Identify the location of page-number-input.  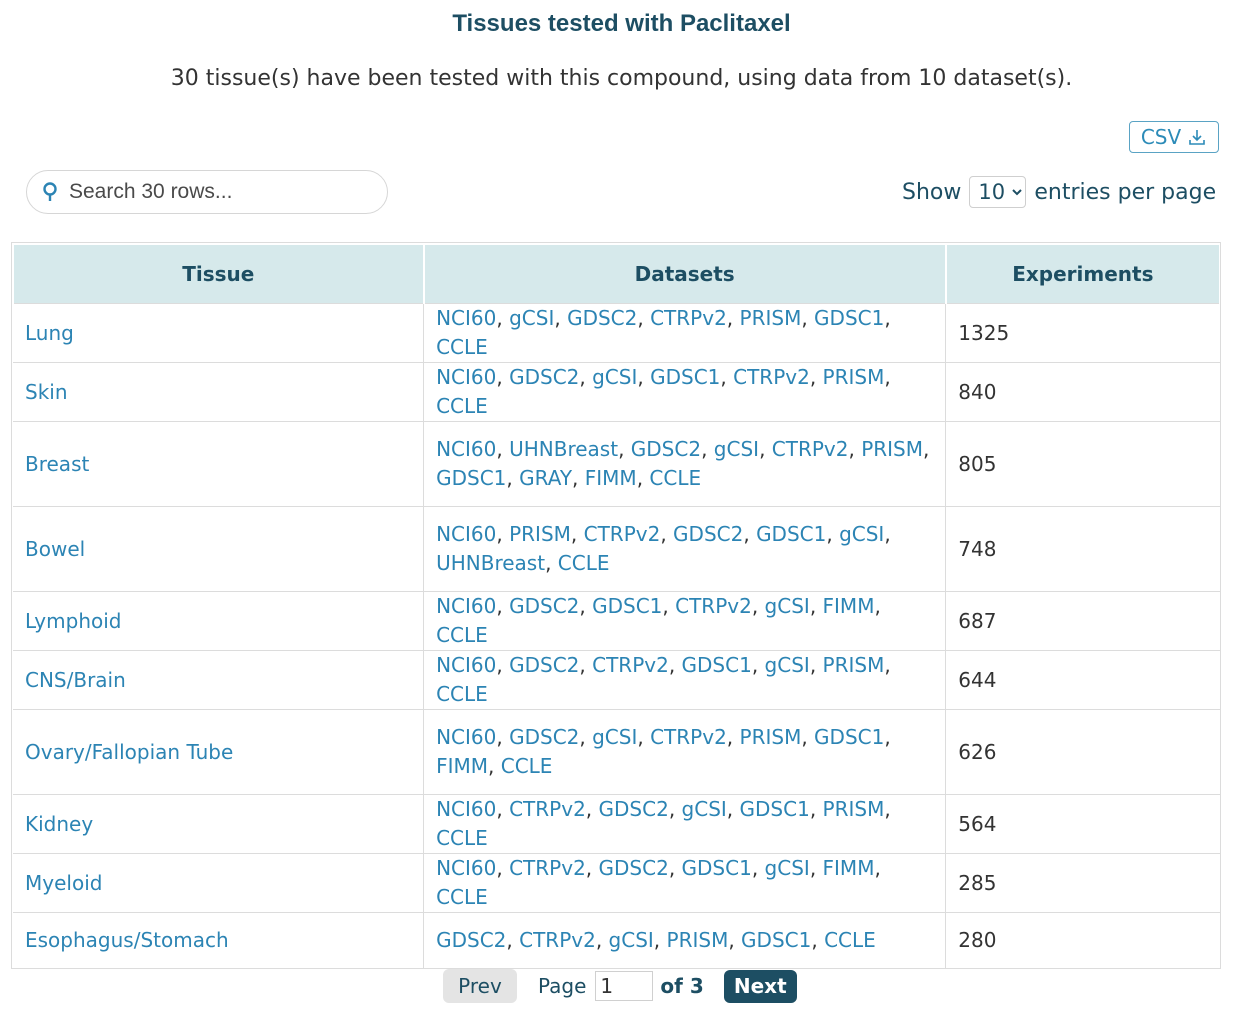
(624, 986).